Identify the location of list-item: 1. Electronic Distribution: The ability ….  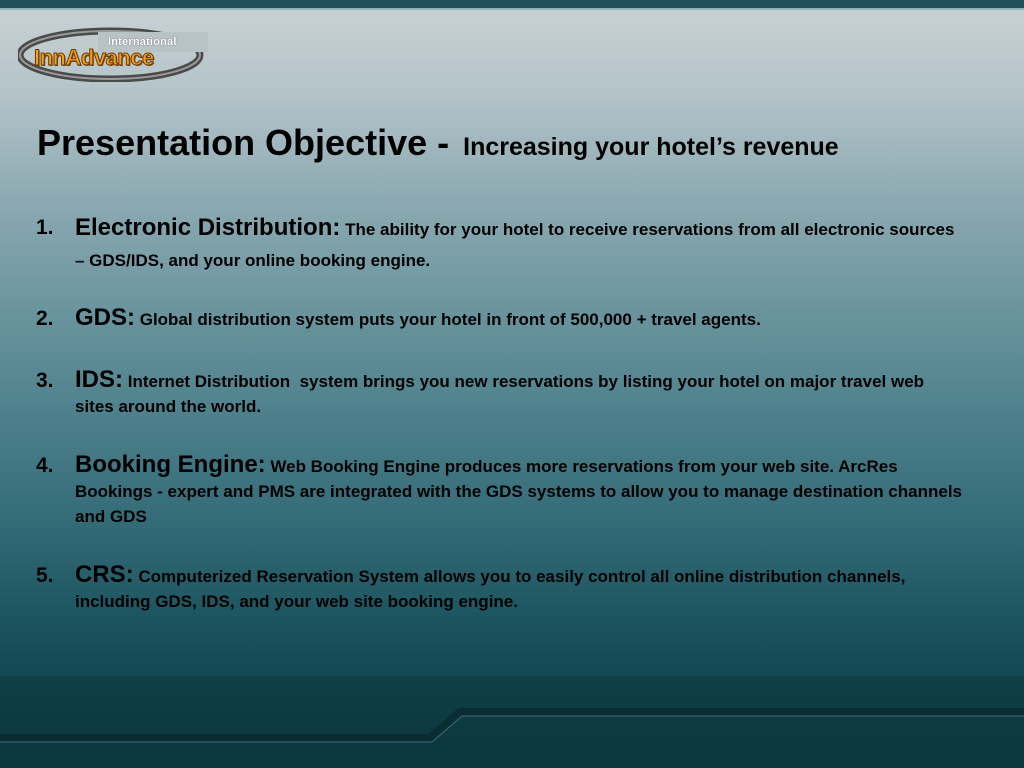
(501, 244).